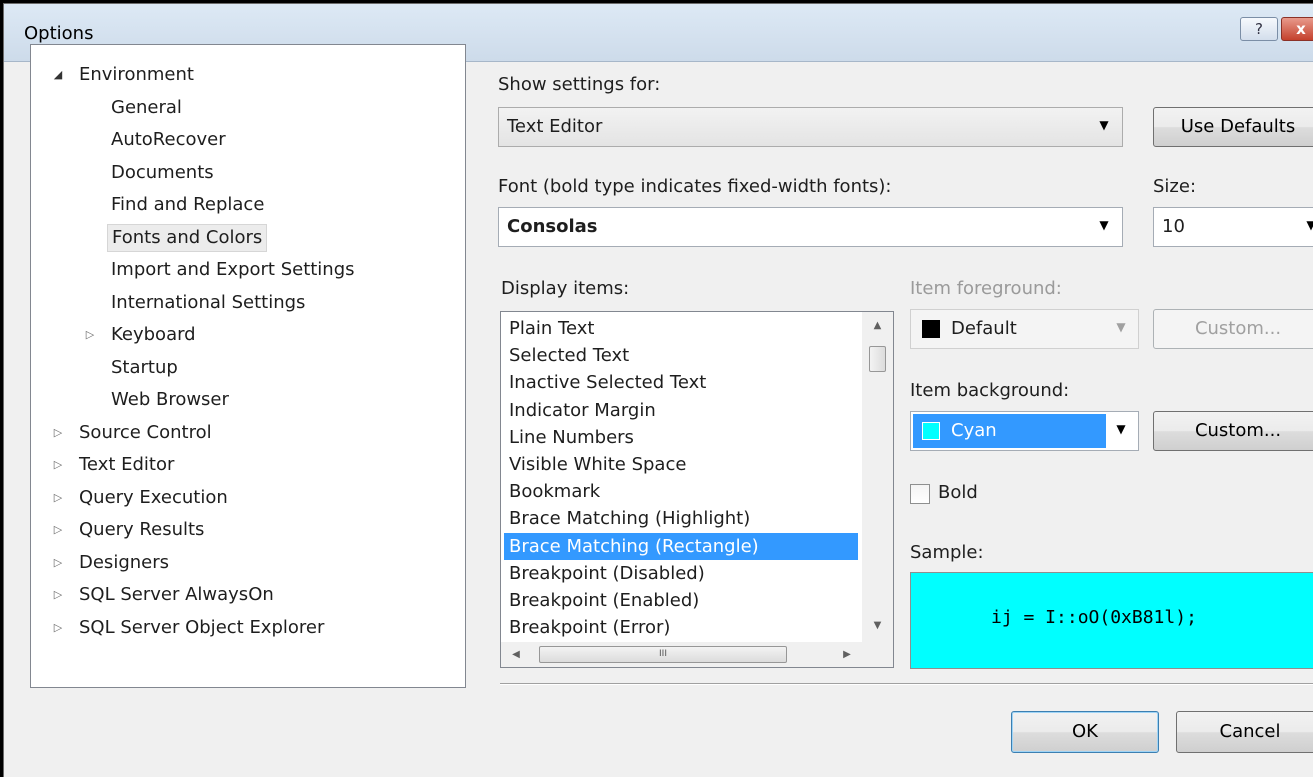 The image size is (1313, 777). Describe the element at coordinates (958, 492) in the screenshot. I see `bold-label: Bold` at that location.